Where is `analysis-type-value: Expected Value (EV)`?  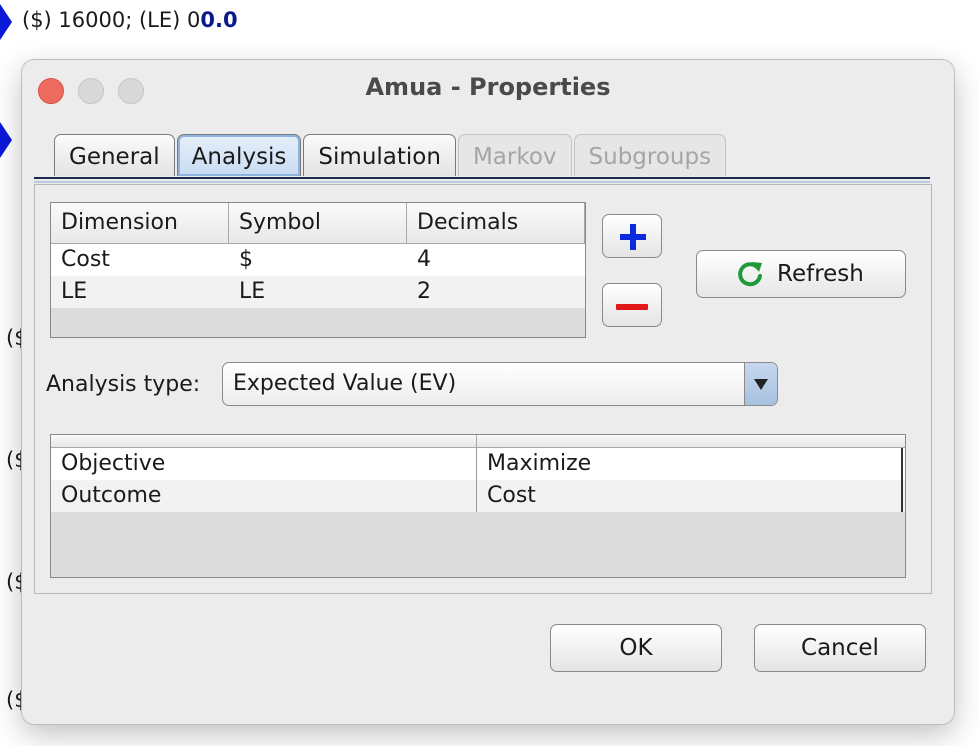 analysis-type-value: Expected Value (EV) is located at coordinates (345, 383).